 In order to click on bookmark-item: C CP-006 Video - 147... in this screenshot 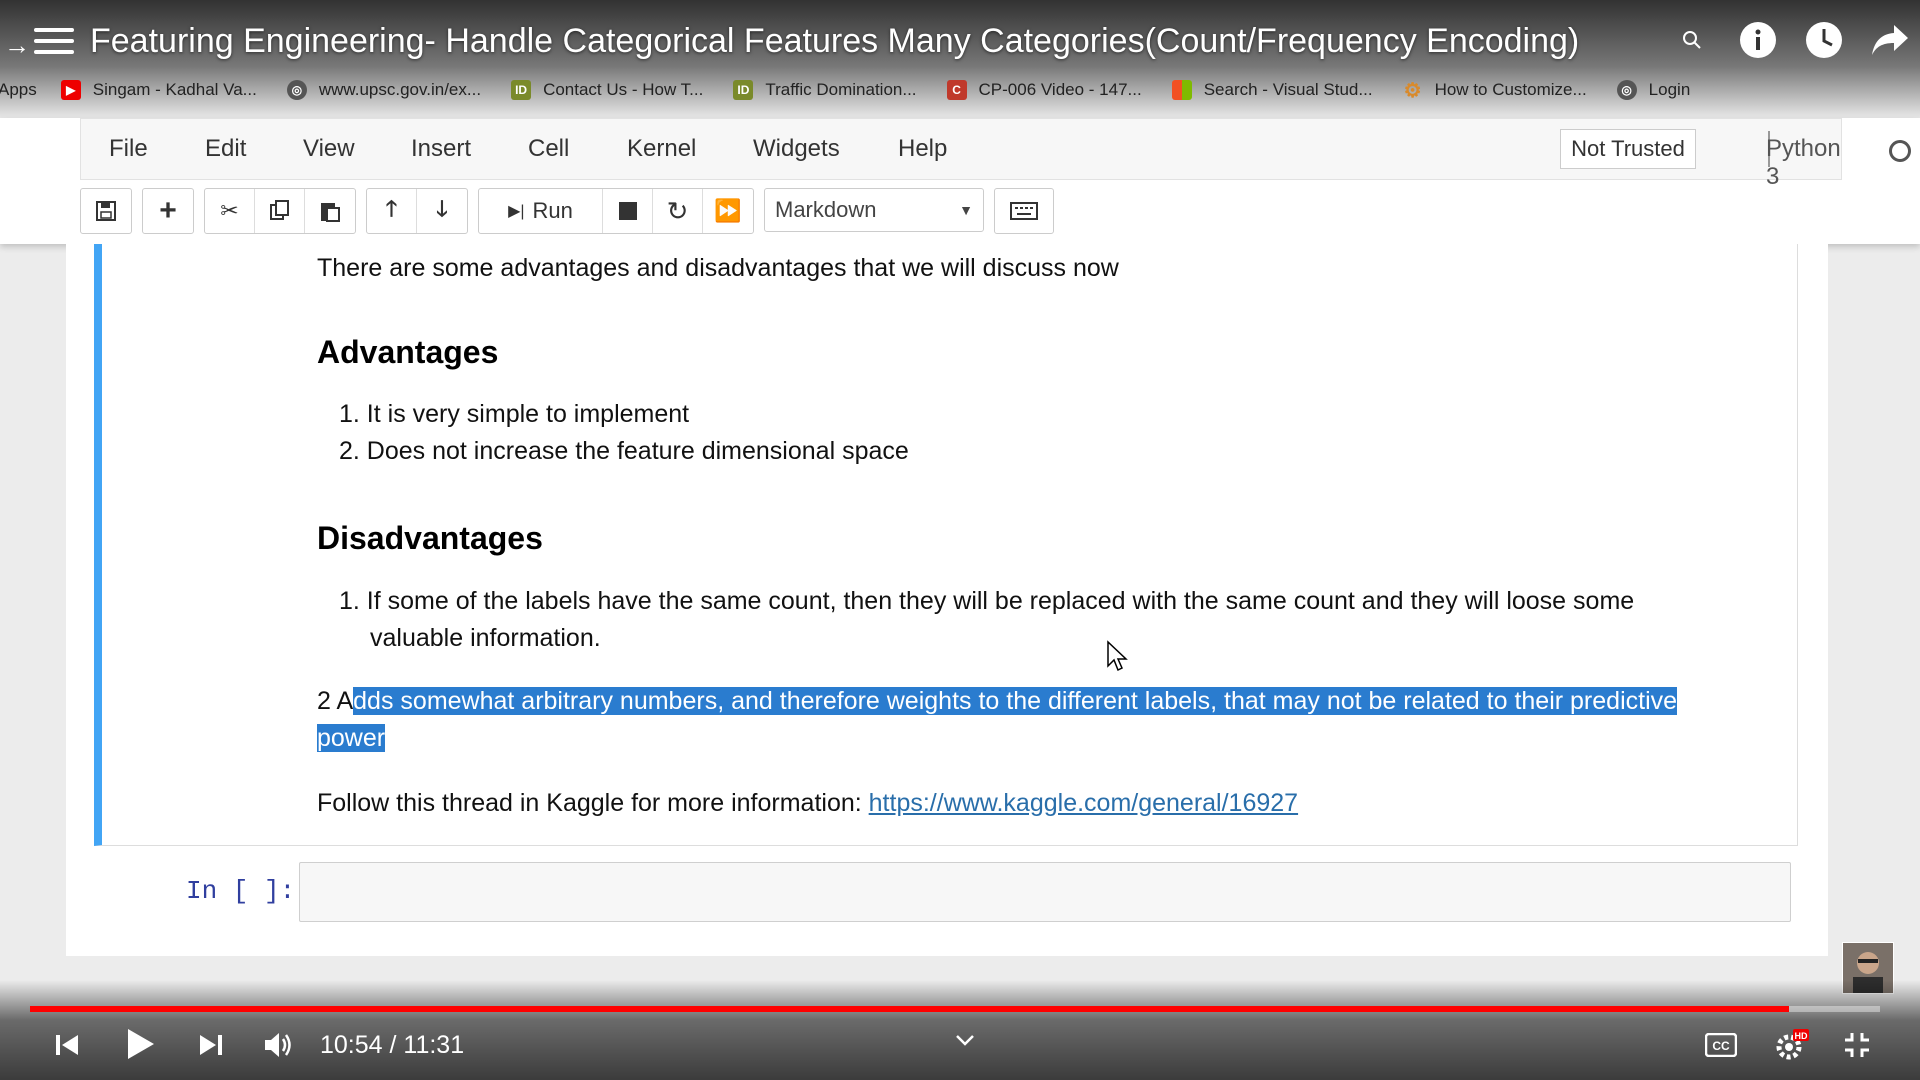, I will do `click(1044, 90)`.